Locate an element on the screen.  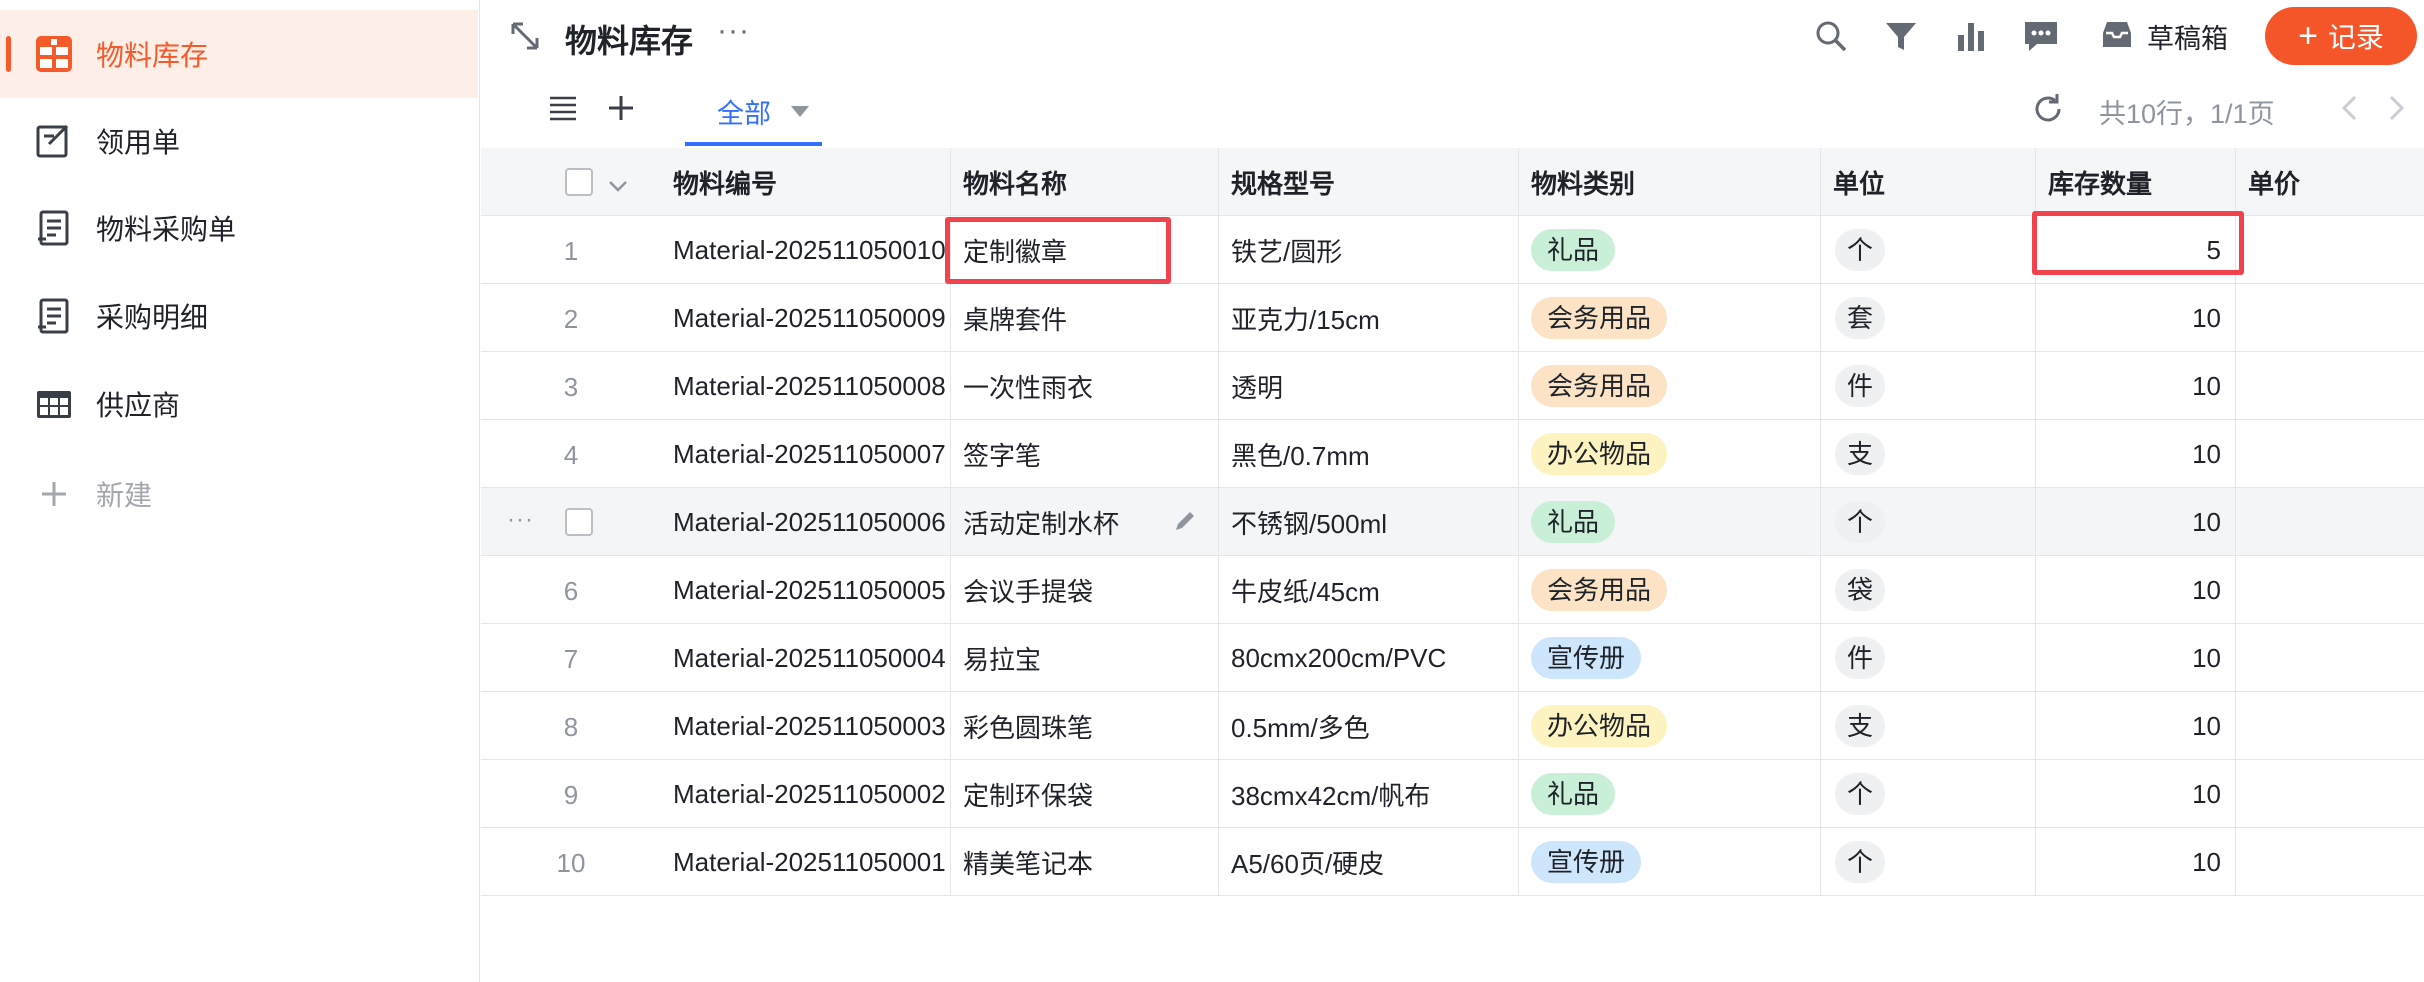
table-row: 3 Material-202511050008 一次性雨衣 透明 会务用品 件 10 is located at coordinates (1452, 386).